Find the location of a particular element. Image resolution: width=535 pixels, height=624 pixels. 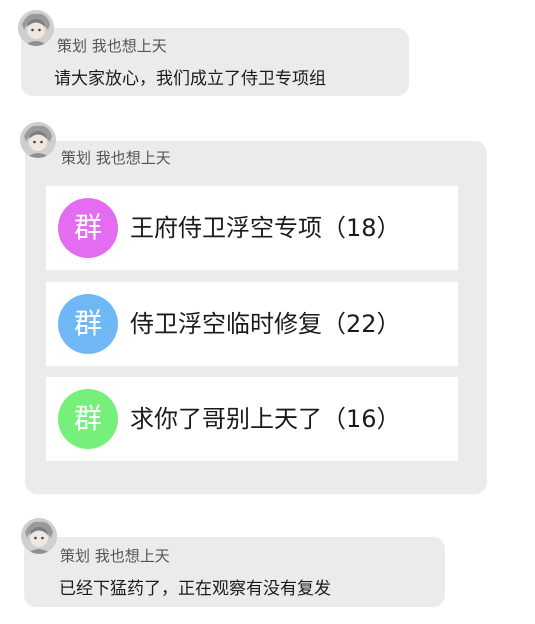

group-card: 群 王府侍卫浮空专项（18） is located at coordinates (252, 228).